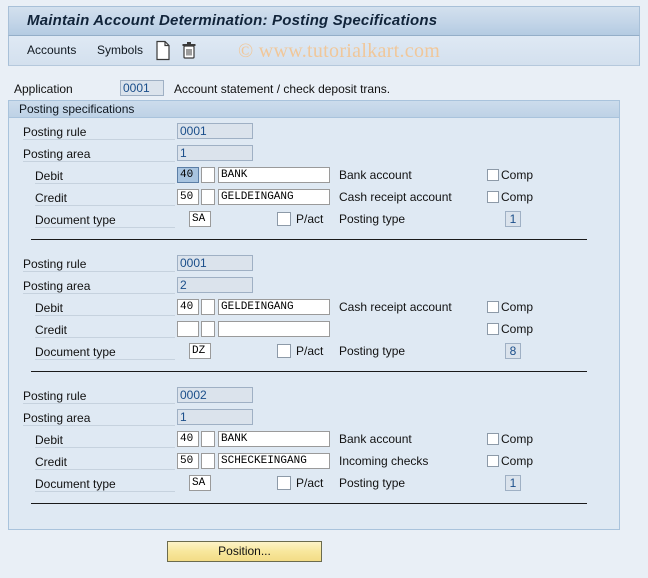 This screenshot has width=648, height=578. Describe the element at coordinates (105, 462) in the screenshot. I see `credit-label-2: Credit` at that location.